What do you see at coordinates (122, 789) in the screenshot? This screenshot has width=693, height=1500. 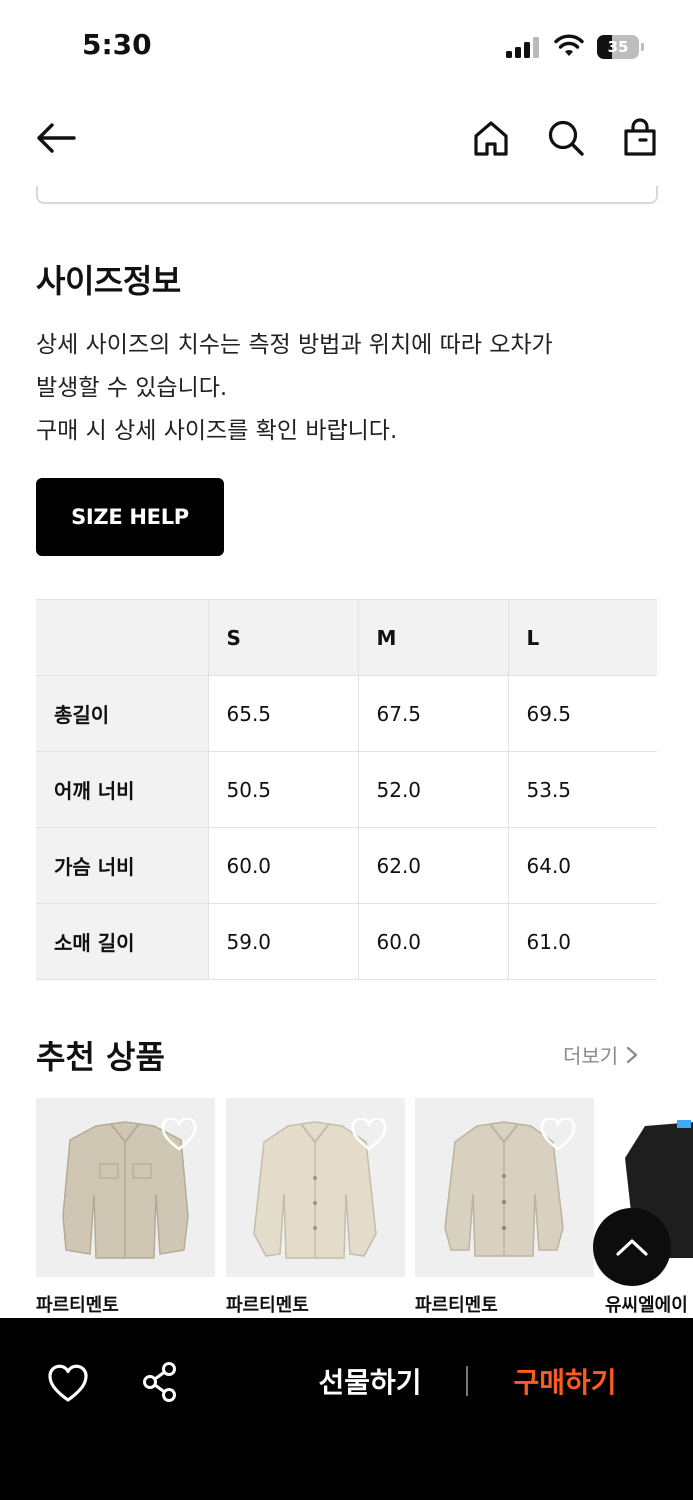 I see `measurement-label: 어깨 너비` at bounding box center [122, 789].